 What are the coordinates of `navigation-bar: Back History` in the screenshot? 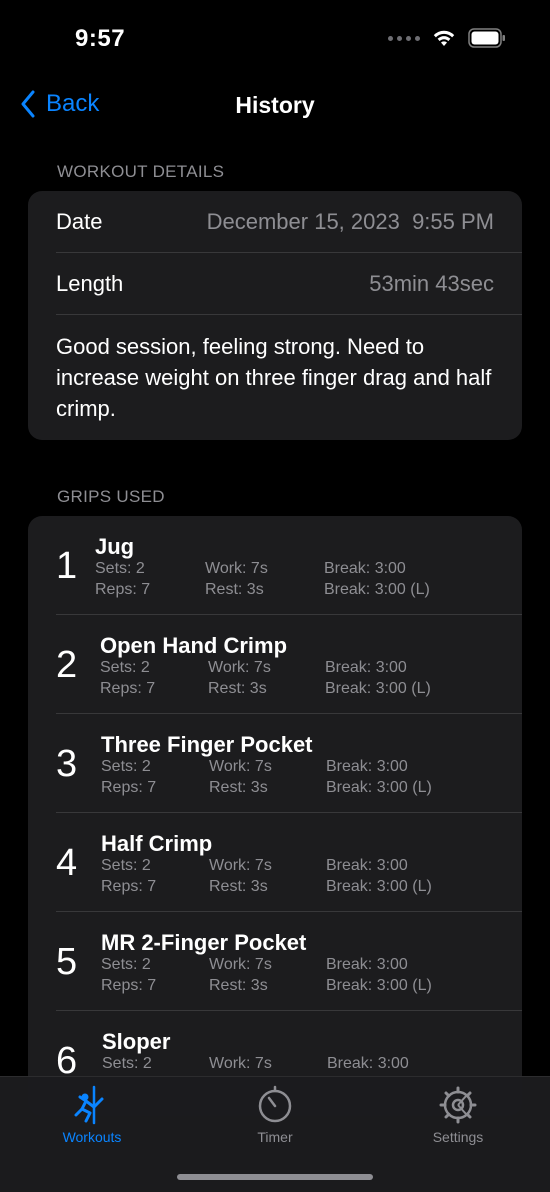 It's located at (275, 107).